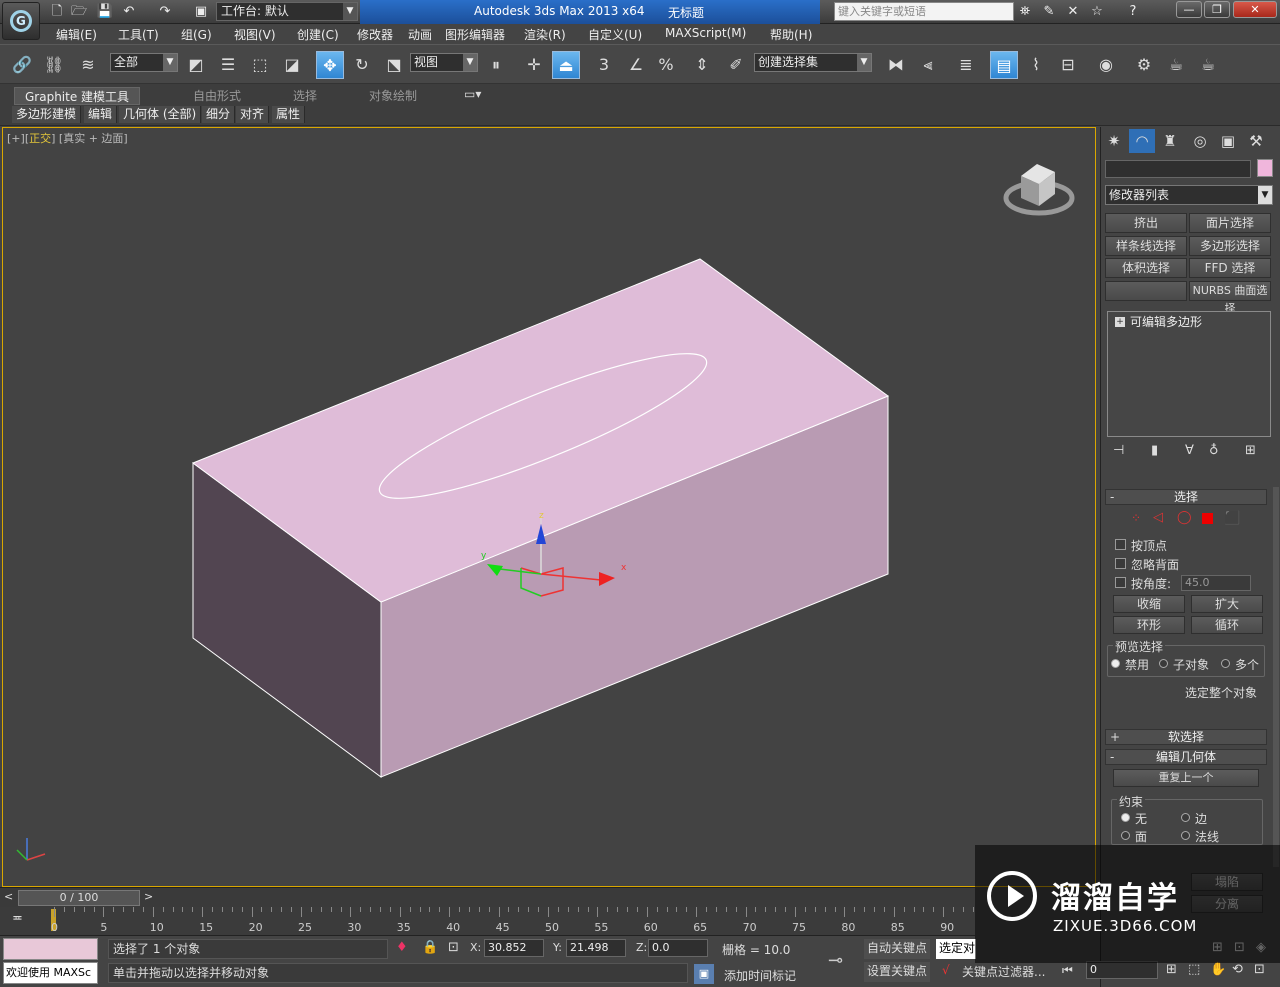 The width and height of the screenshot is (1280, 987). I want to click on constraint-edge-radio, so click(1185, 817).